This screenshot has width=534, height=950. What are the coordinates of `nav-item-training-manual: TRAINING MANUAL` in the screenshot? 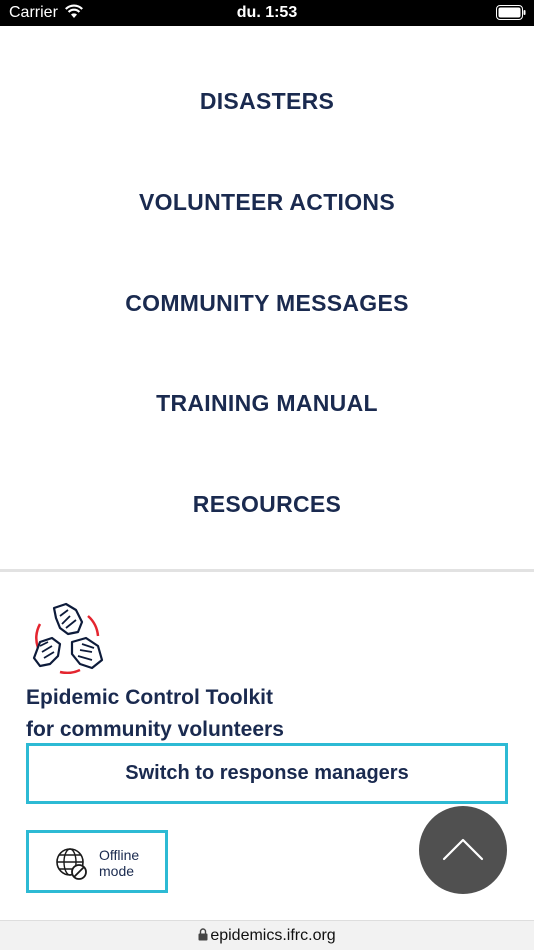 It's located at (267, 403).